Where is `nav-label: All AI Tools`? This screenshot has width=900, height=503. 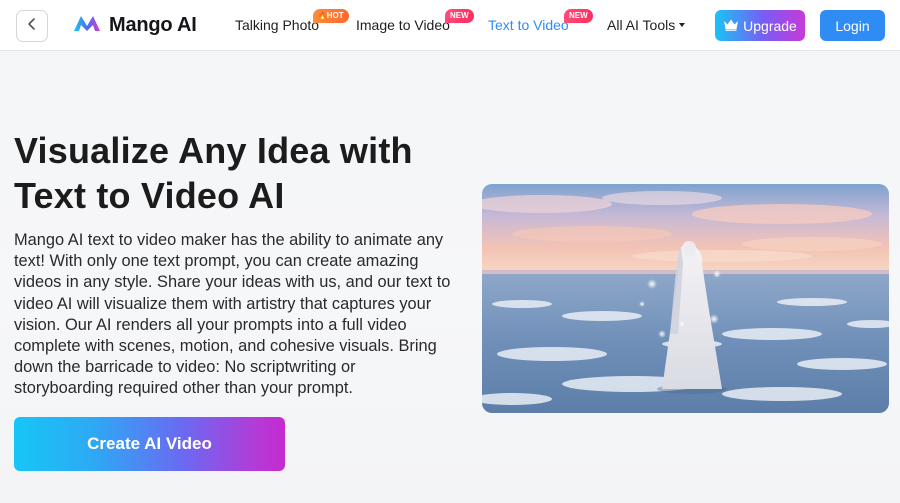 nav-label: All AI Tools is located at coordinates (641, 25).